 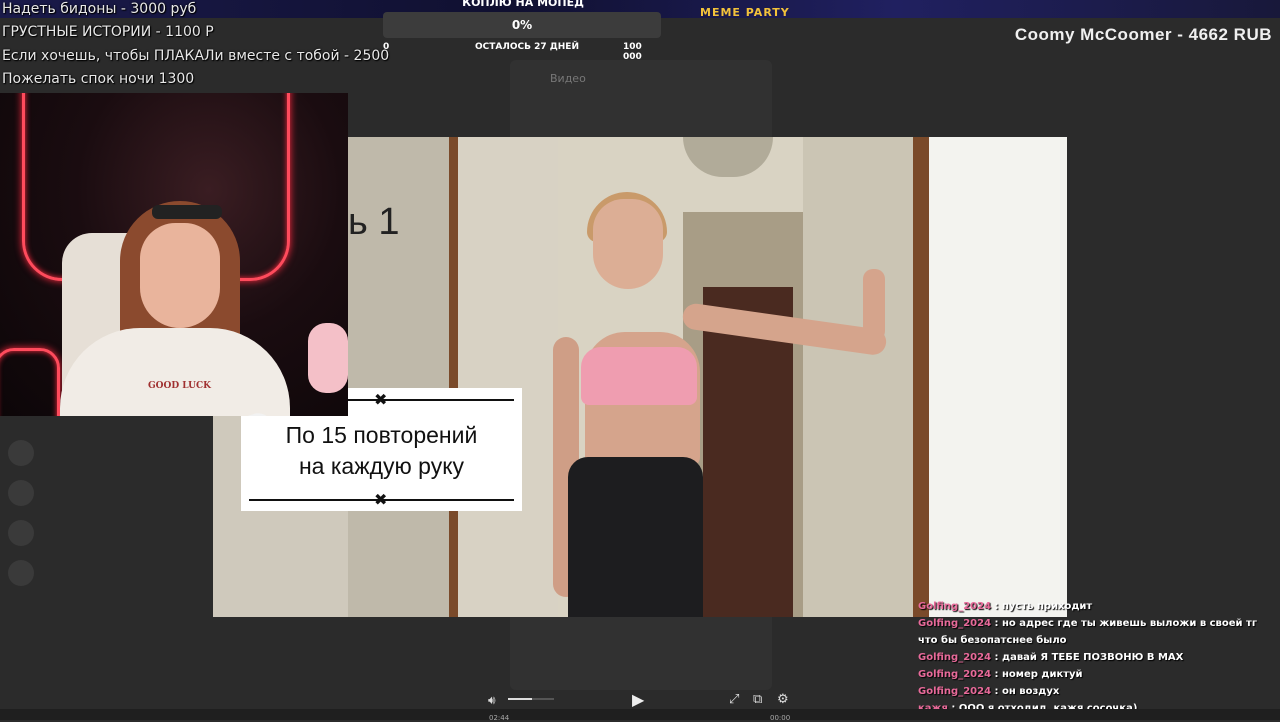 What do you see at coordinates (386, 47) in the screenshot?
I see `goal-min: 0` at bounding box center [386, 47].